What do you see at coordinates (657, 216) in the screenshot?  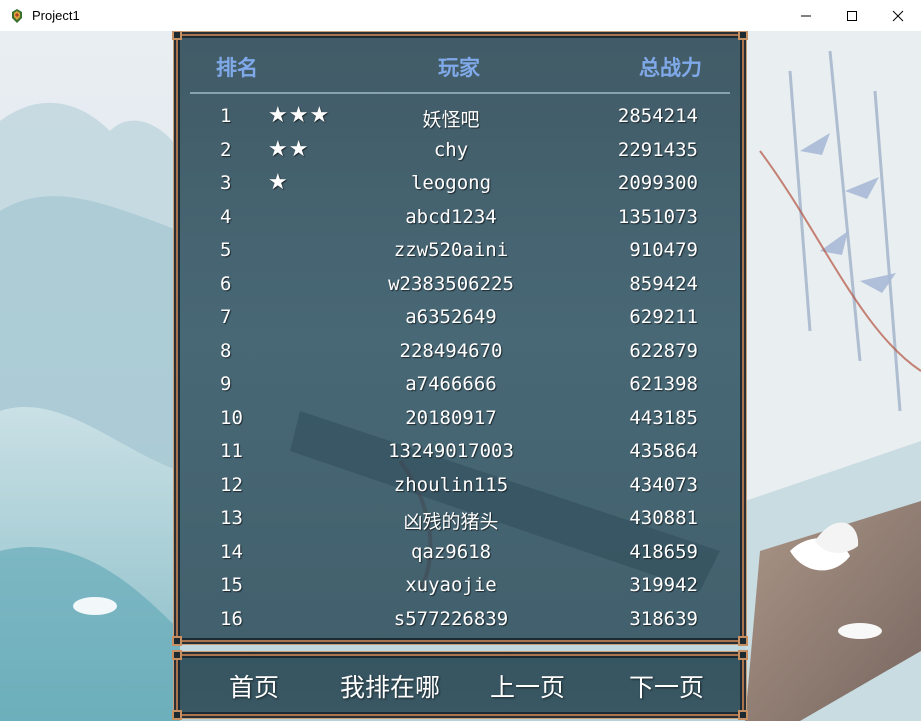 I see `row-power: 1351073` at bounding box center [657, 216].